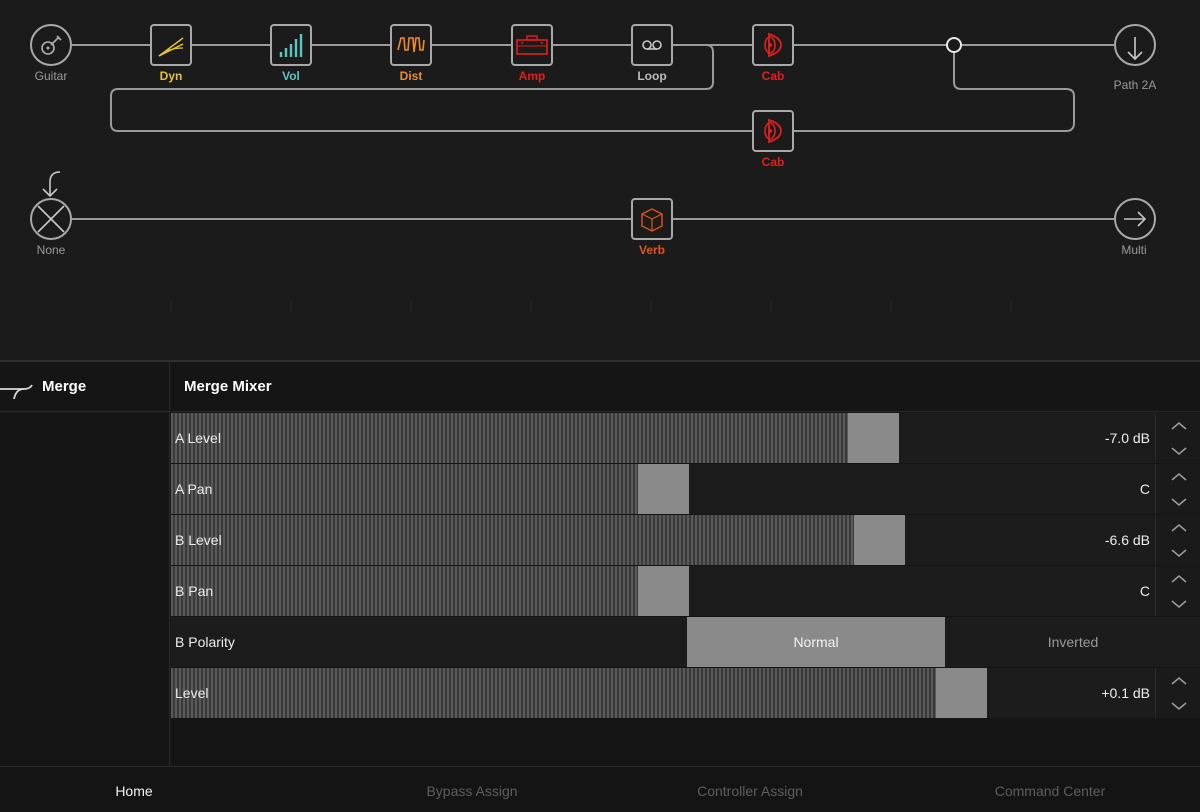  I want to click on b-polarity-row: B Polarity Normal Inverted, so click(685, 642).